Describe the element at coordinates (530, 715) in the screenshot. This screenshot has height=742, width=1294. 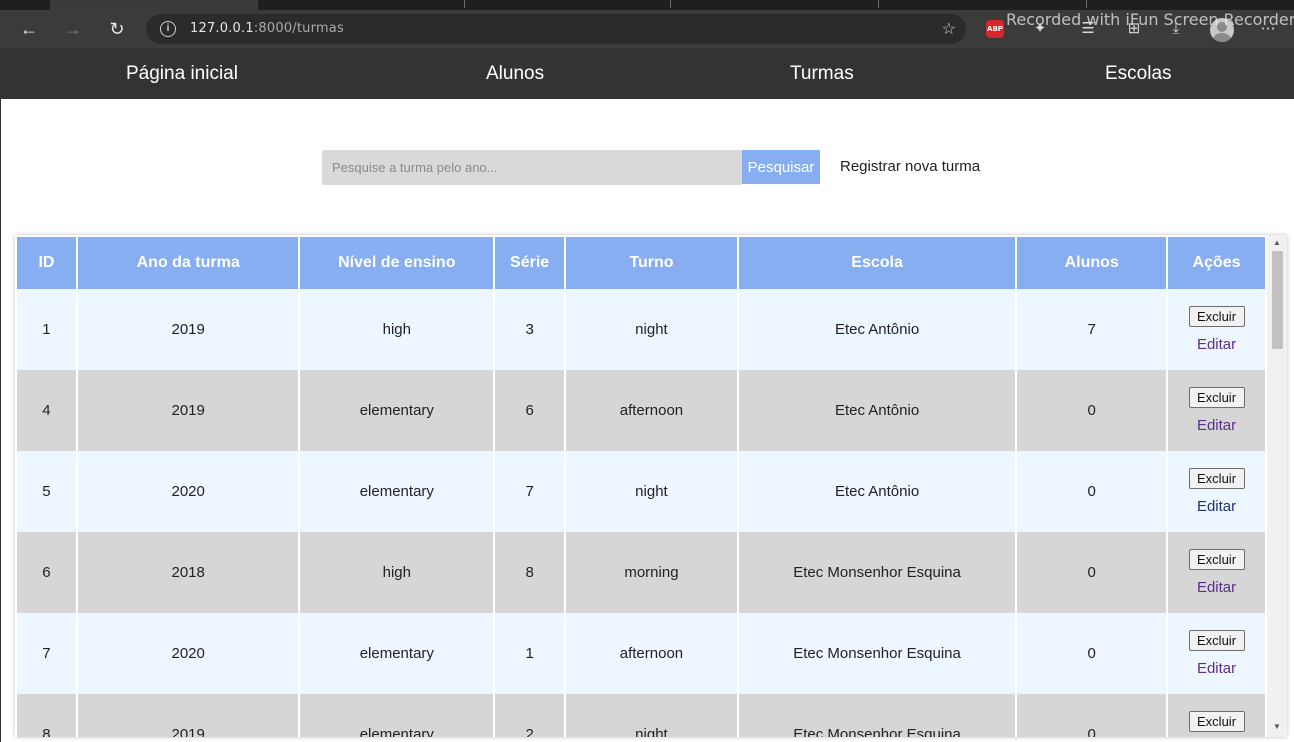
I see `cell-grade: 2` at that location.